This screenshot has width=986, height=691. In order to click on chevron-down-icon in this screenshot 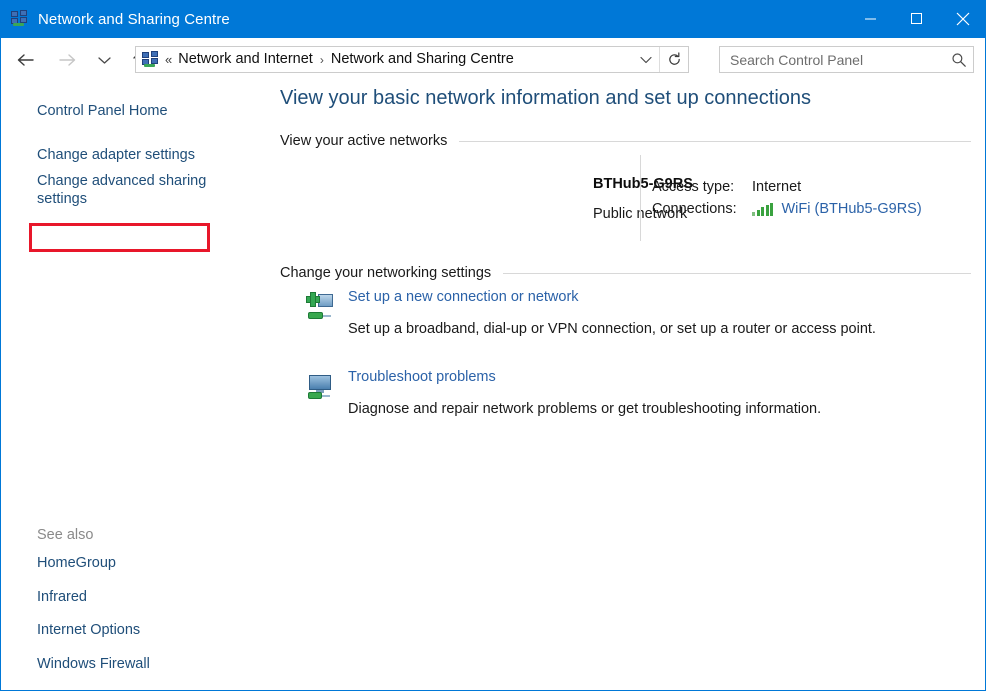, I will do `click(104, 60)`.